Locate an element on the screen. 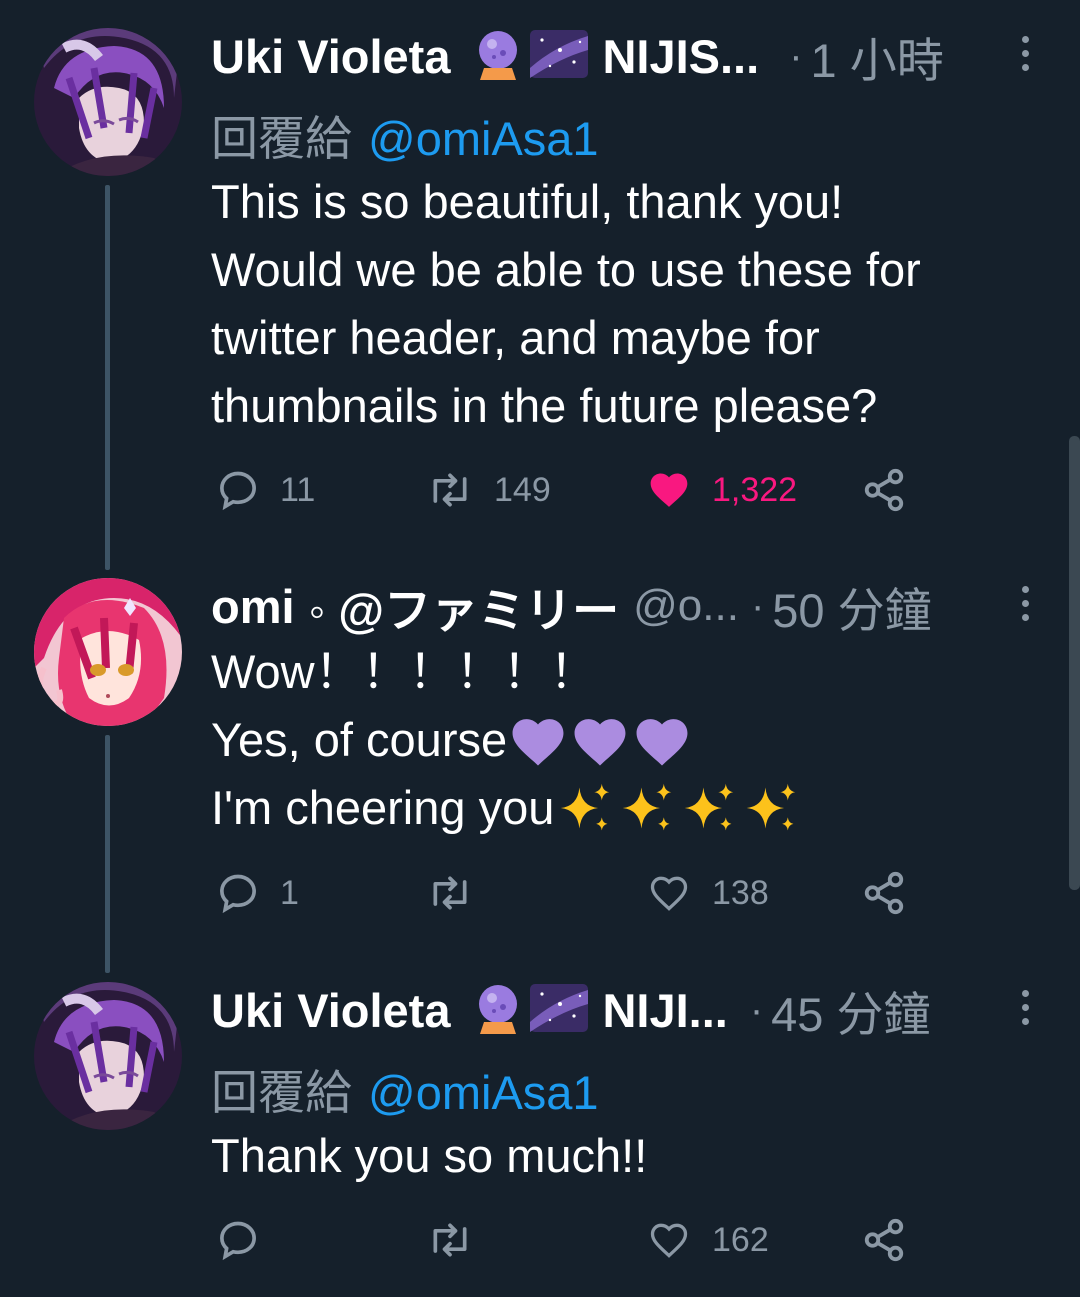 The width and height of the screenshot is (1080, 1297). tweet-text-line-content: Yes, of course is located at coordinates (359, 739).